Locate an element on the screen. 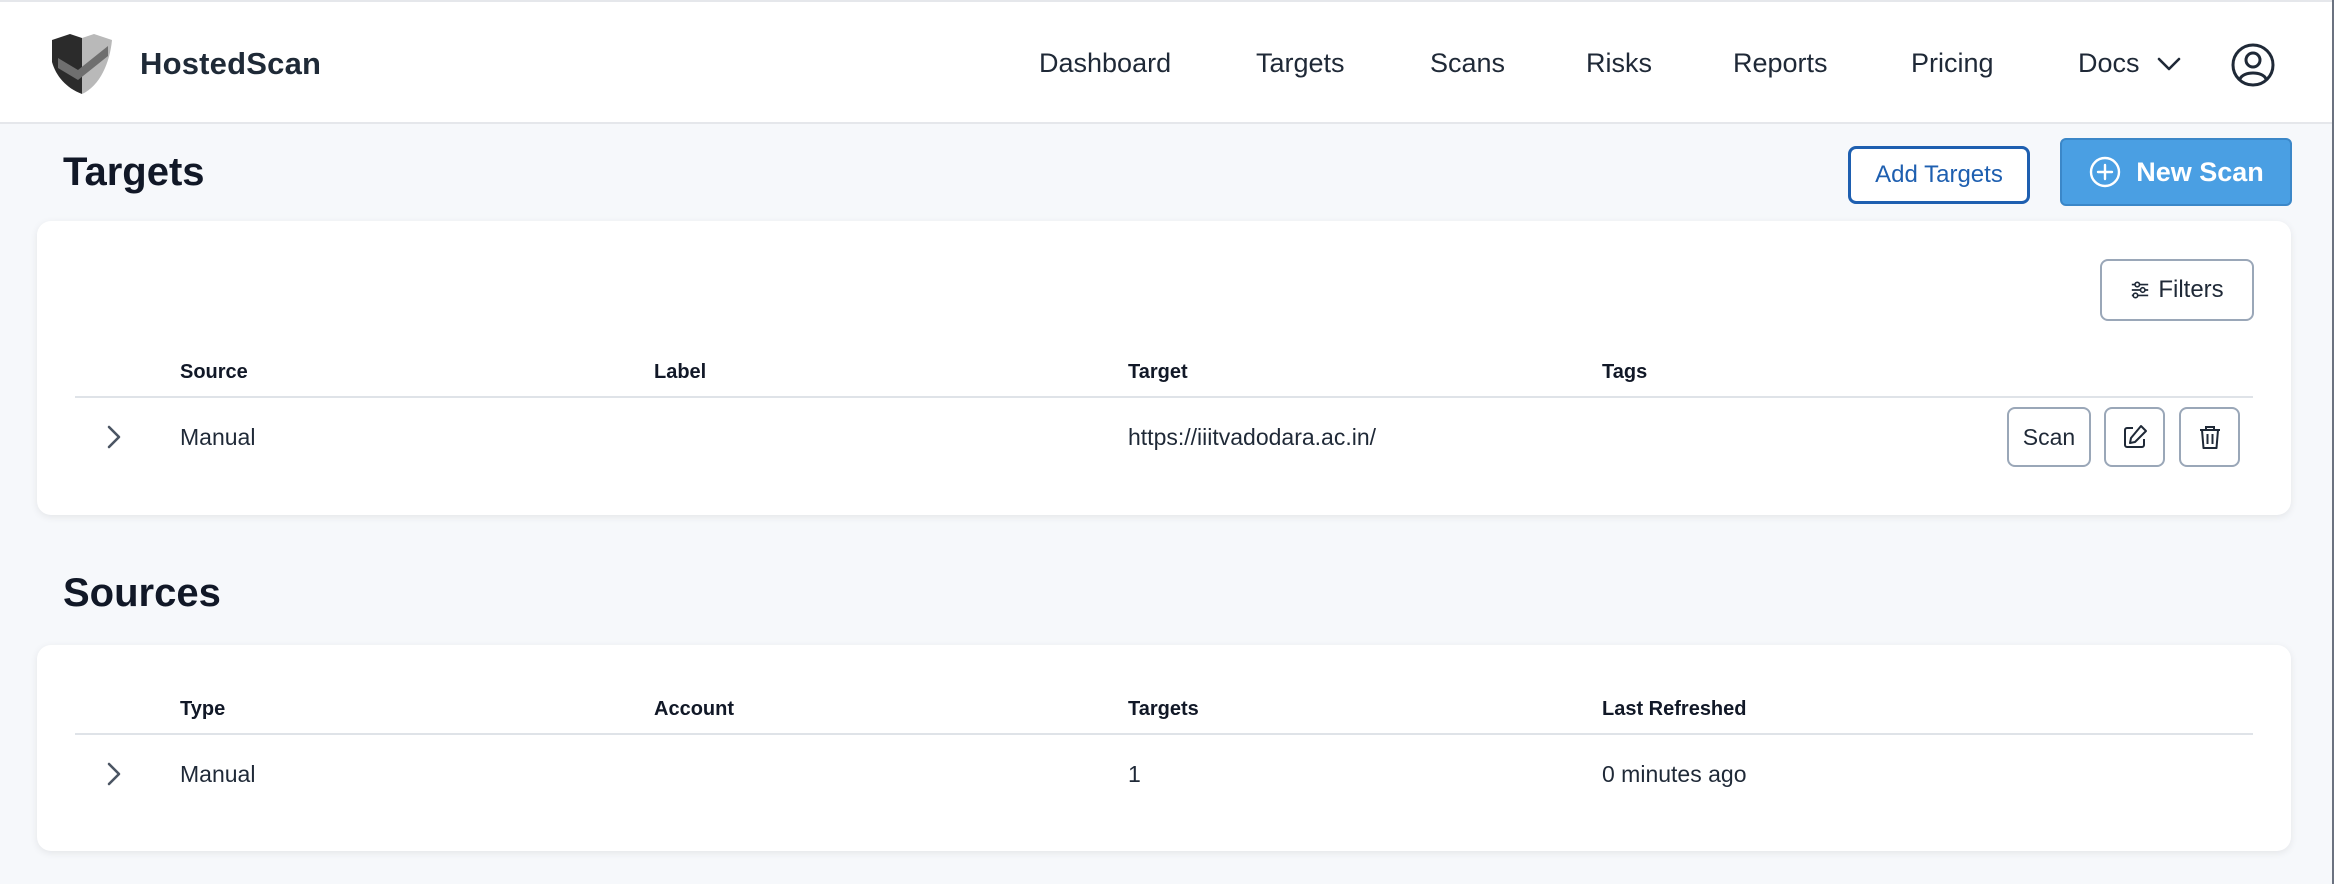 Image resolution: width=2334 pixels, height=884 pixels. source-row-targets: 1 is located at coordinates (1134, 774).